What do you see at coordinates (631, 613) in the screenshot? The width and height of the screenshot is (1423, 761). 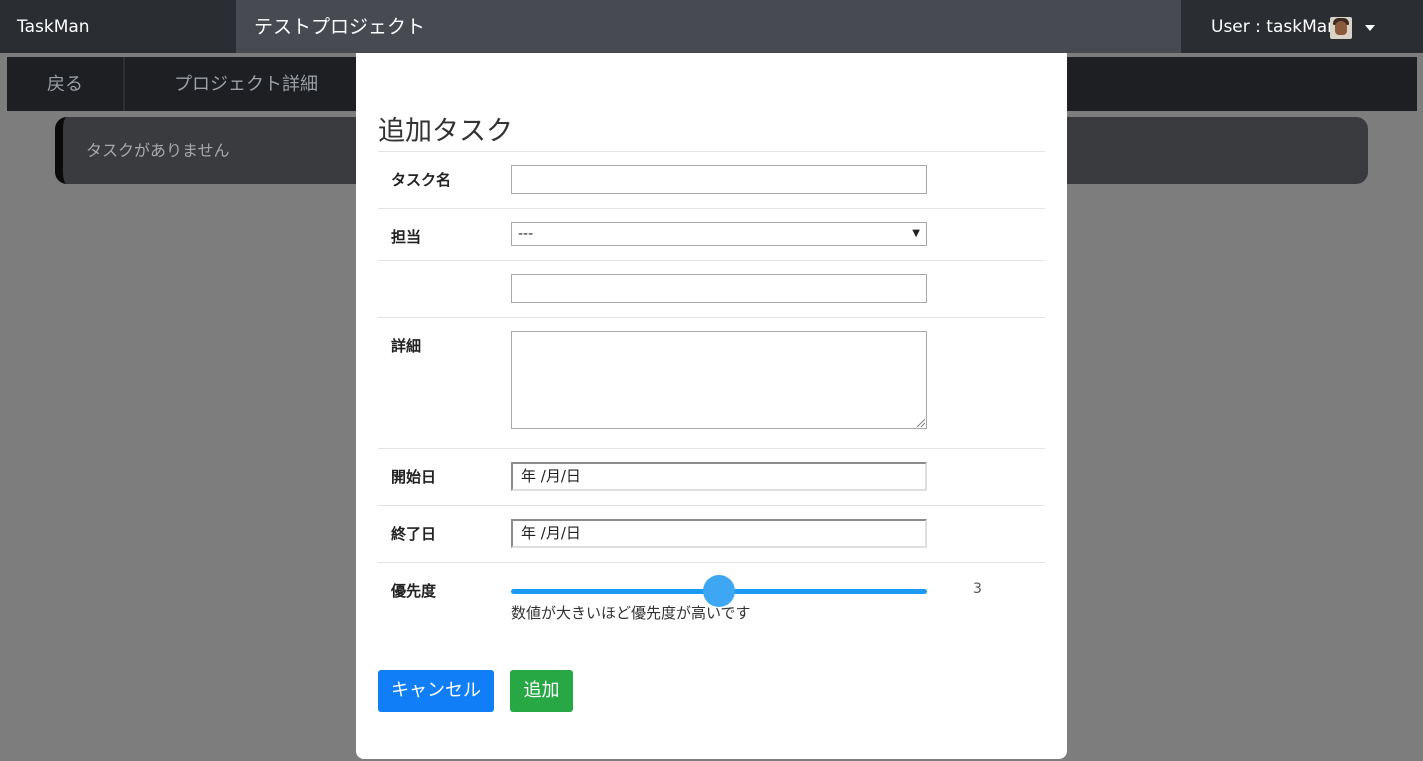 I see `priority-hint: 数値が大きいほど優先度が高いです` at bounding box center [631, 613].